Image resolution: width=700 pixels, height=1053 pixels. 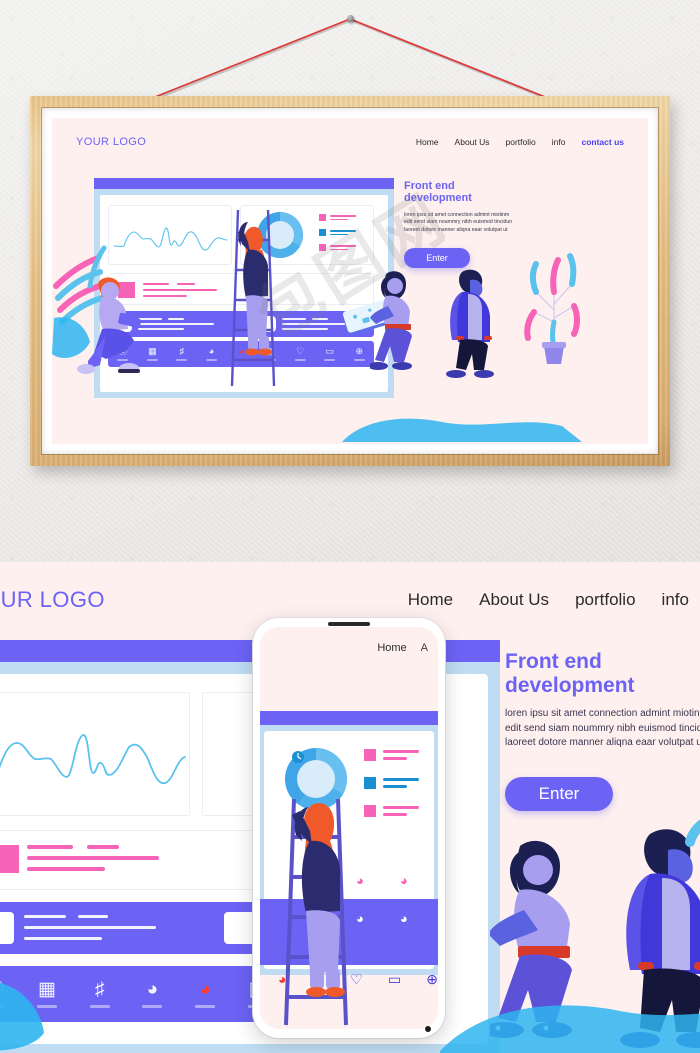 What do you see at coordinates (427, 142) in the screenshot?
I see `nav-item-home: Home` at bounding box center [427, 142].